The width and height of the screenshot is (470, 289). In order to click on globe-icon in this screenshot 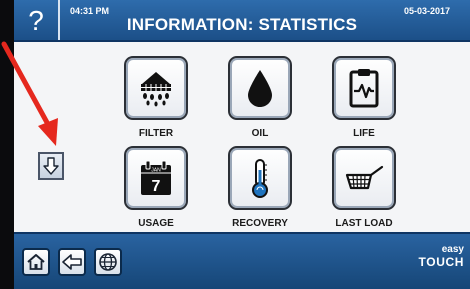, I will do `click(108, 262)`.